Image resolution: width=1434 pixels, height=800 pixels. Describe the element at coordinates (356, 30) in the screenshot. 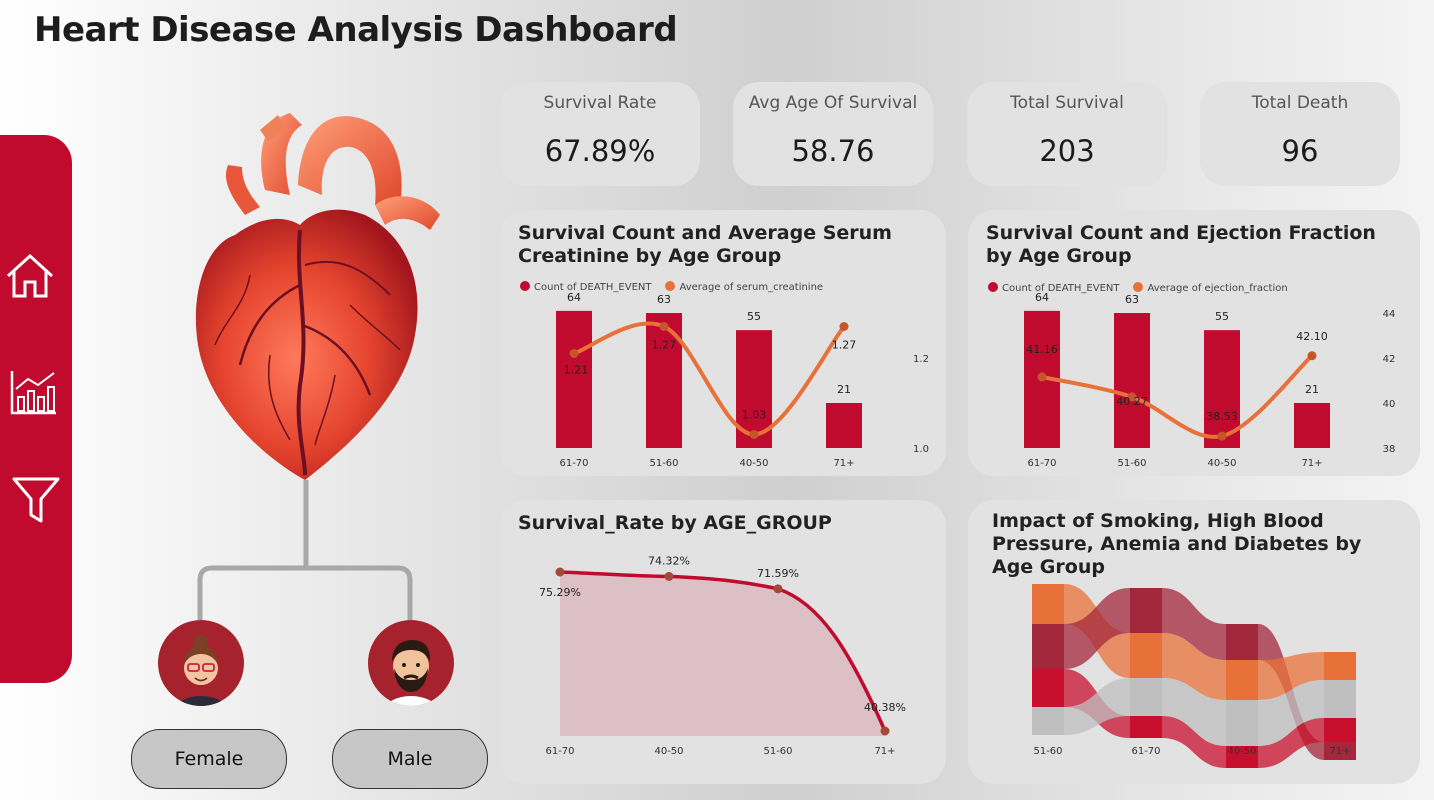

I see `page-title: Heart Disease Analysis Dashboard` at that location.